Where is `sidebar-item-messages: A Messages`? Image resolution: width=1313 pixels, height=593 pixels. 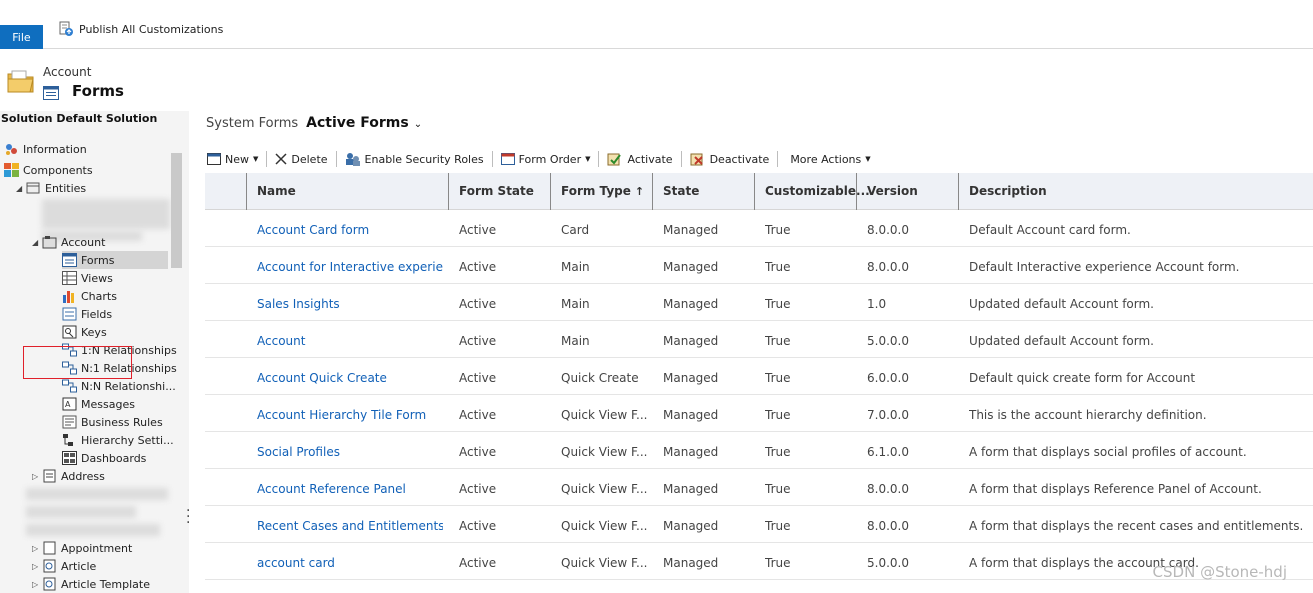
sidebar-item-messages: A Messages is located at coordinates (98, 404).